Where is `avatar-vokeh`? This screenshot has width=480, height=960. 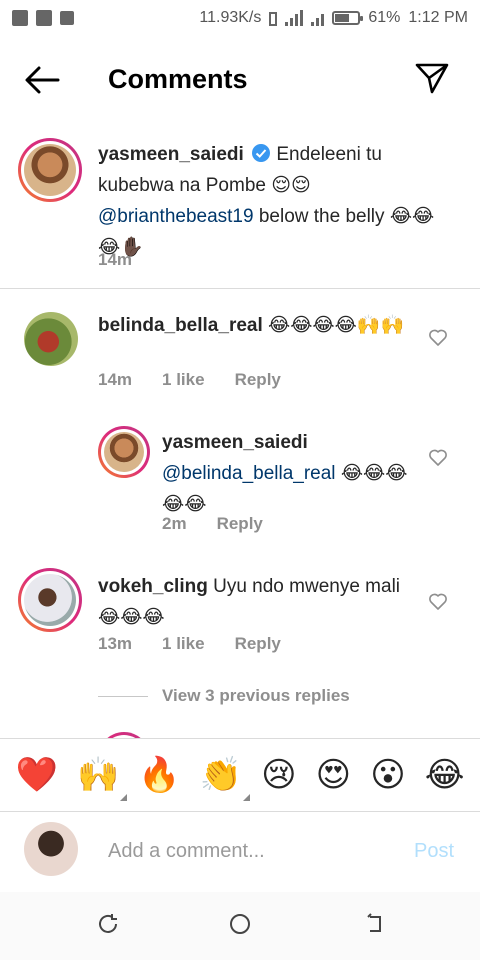 avatar-vokeh is located at coordinates (50, 600).